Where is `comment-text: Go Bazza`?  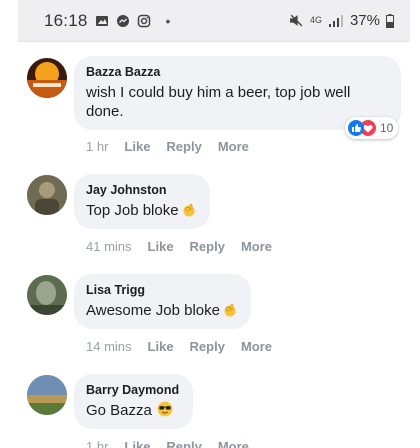 comment-text: Go Bazza is located at coordinates (132, 410).